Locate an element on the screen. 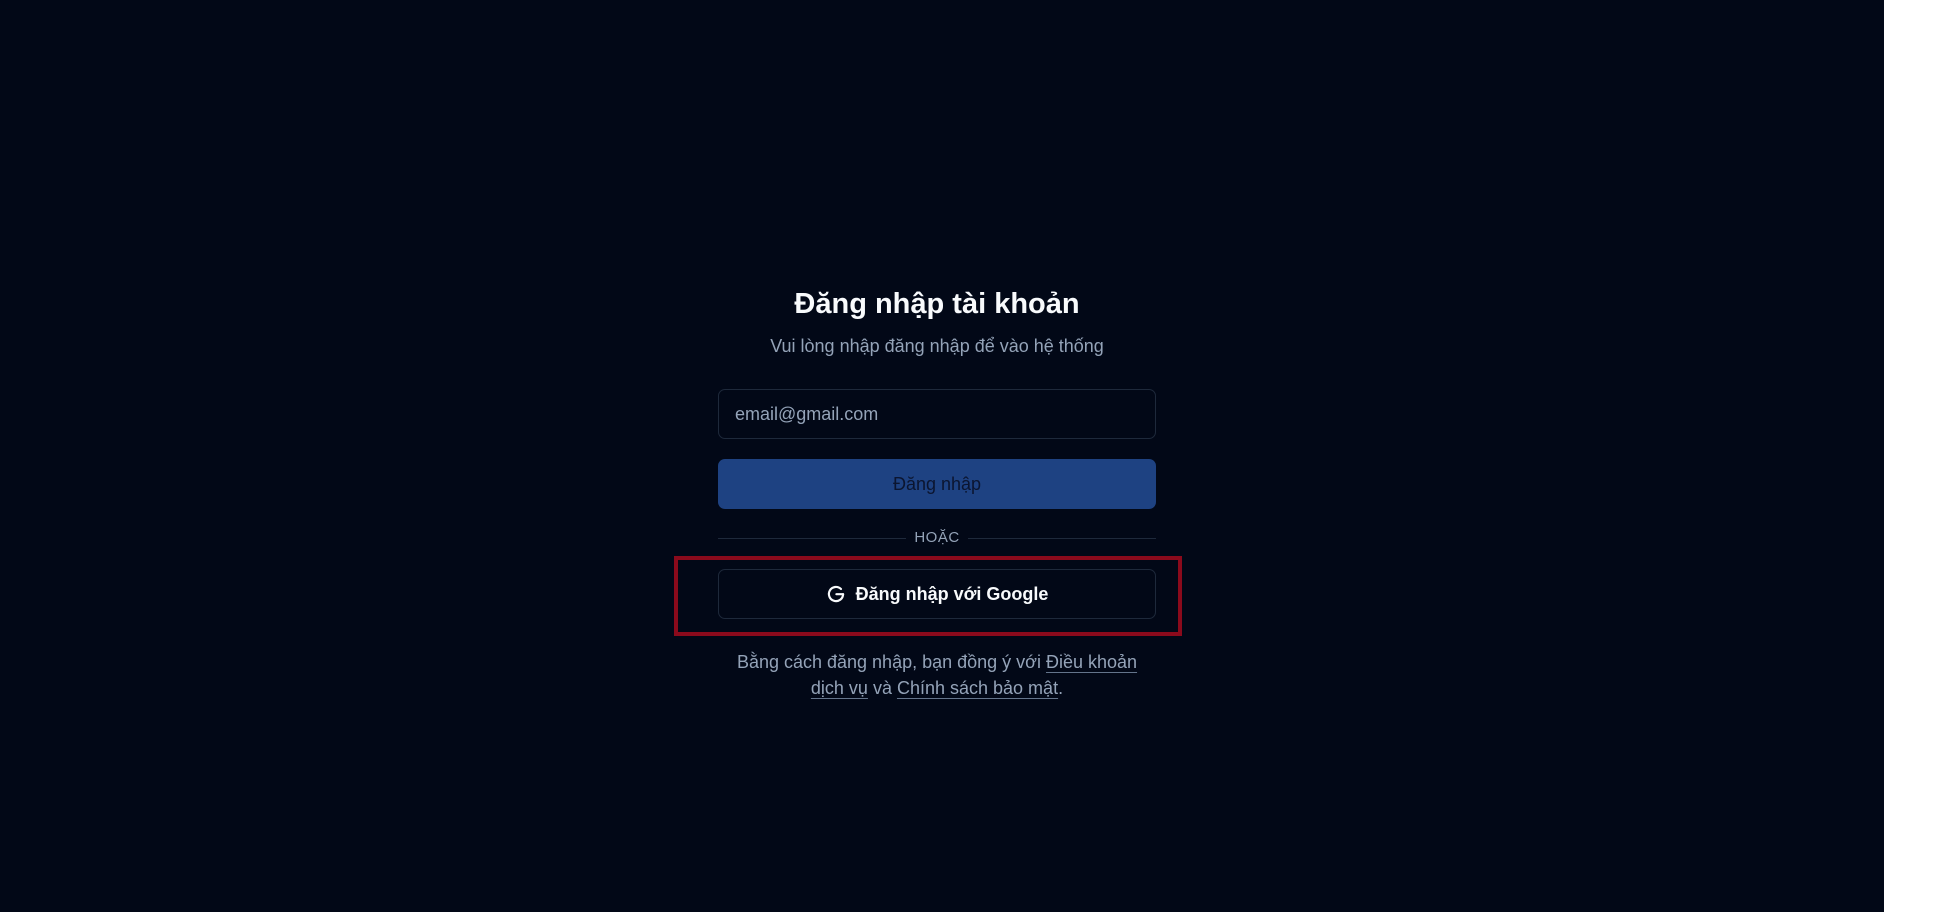  or-divider: HOẶC is located at coordinates (937, 538).